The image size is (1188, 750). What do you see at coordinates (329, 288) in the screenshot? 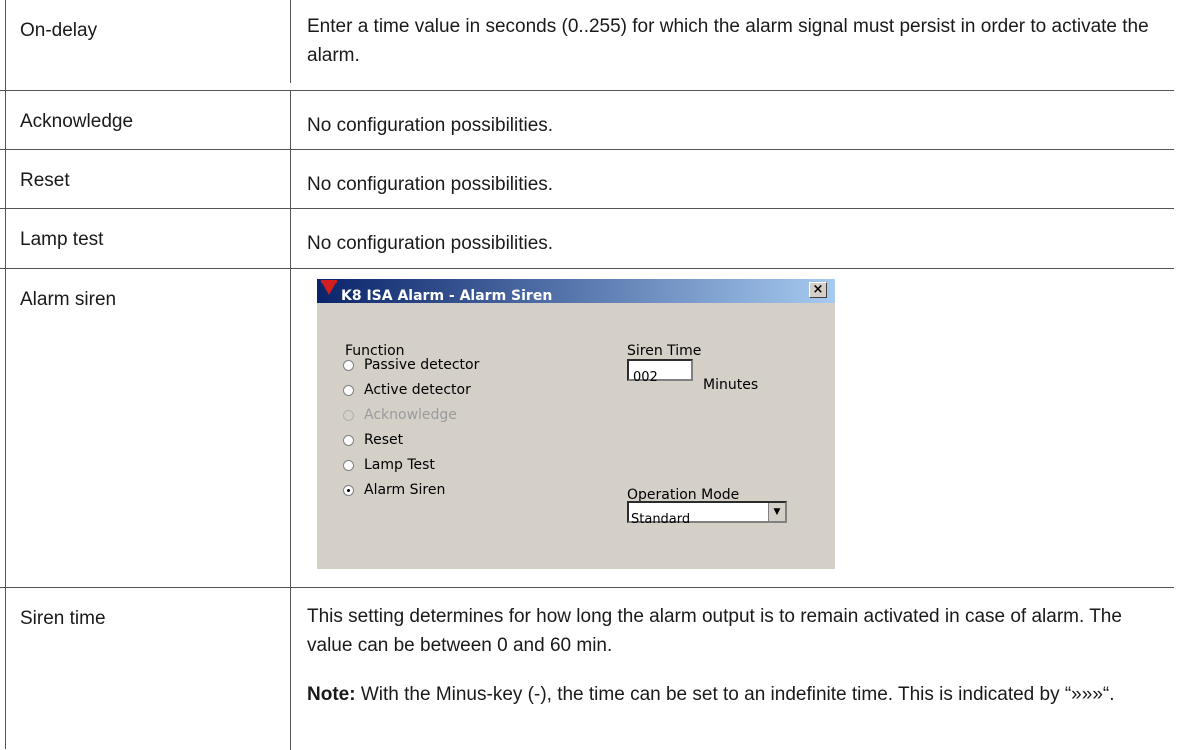
I see `logo-triangle-icon` at bounding box center [329, 288].